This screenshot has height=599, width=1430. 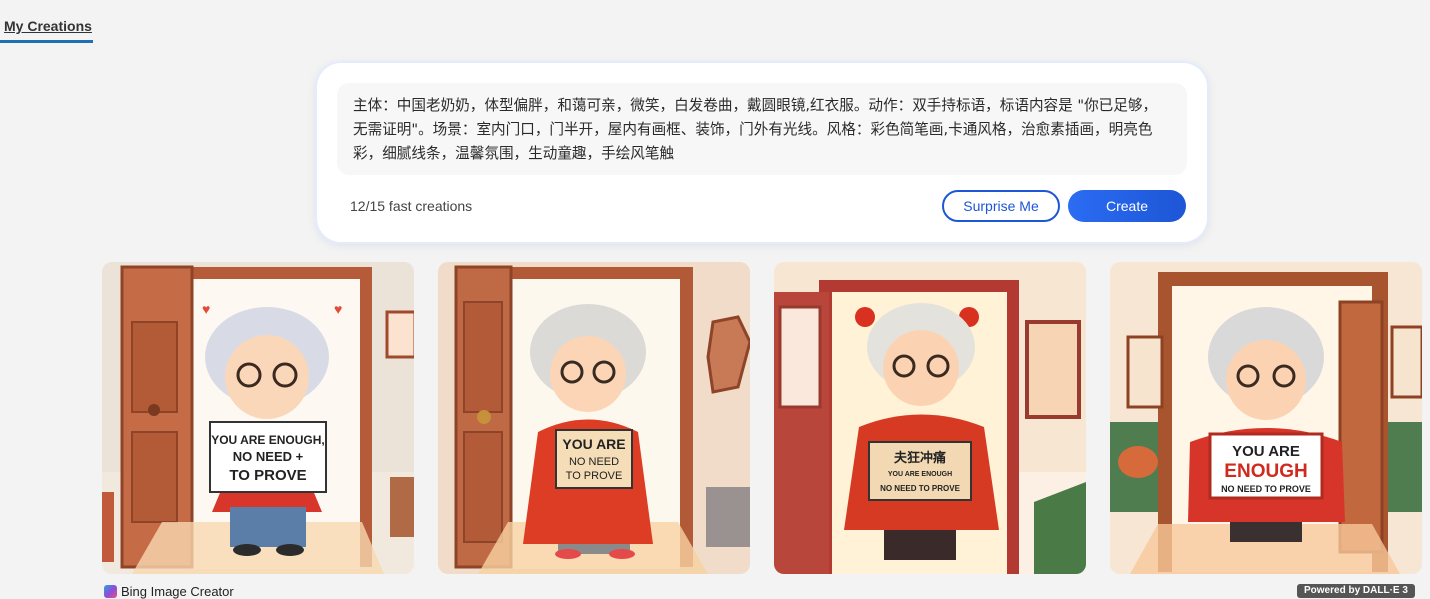 What do you see at coordinates (1001, 206) in the screenshot?
I see `surprise-me-button: Surprise Me` at bounding box center [1001, 206].